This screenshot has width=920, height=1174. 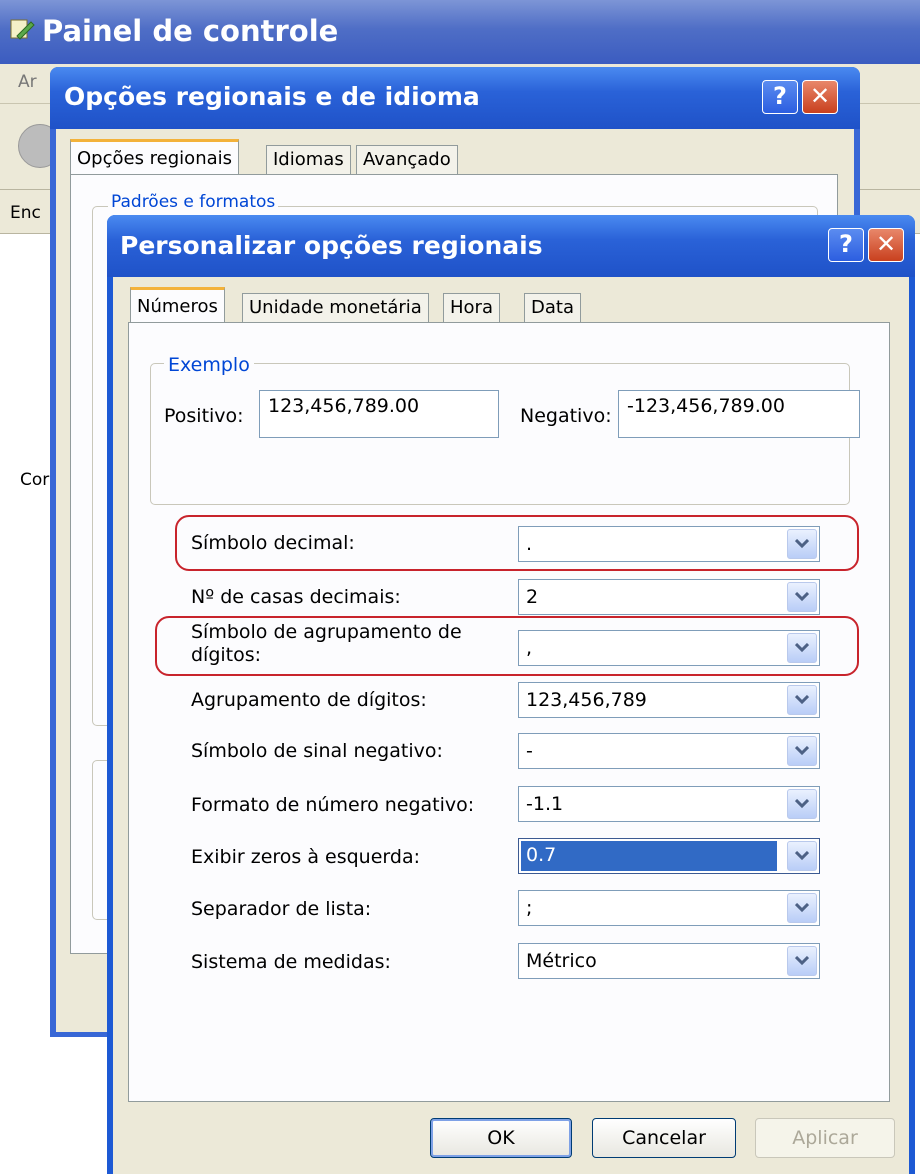 I want to click on apply-button: Aplicar, so click(x=825, y=1138).